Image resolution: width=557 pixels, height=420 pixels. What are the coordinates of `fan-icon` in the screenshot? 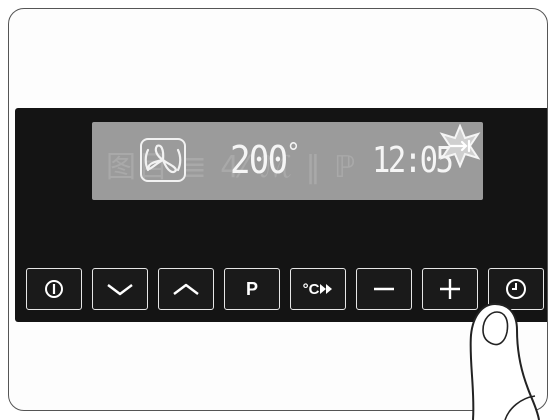 It's located at (163, 159).